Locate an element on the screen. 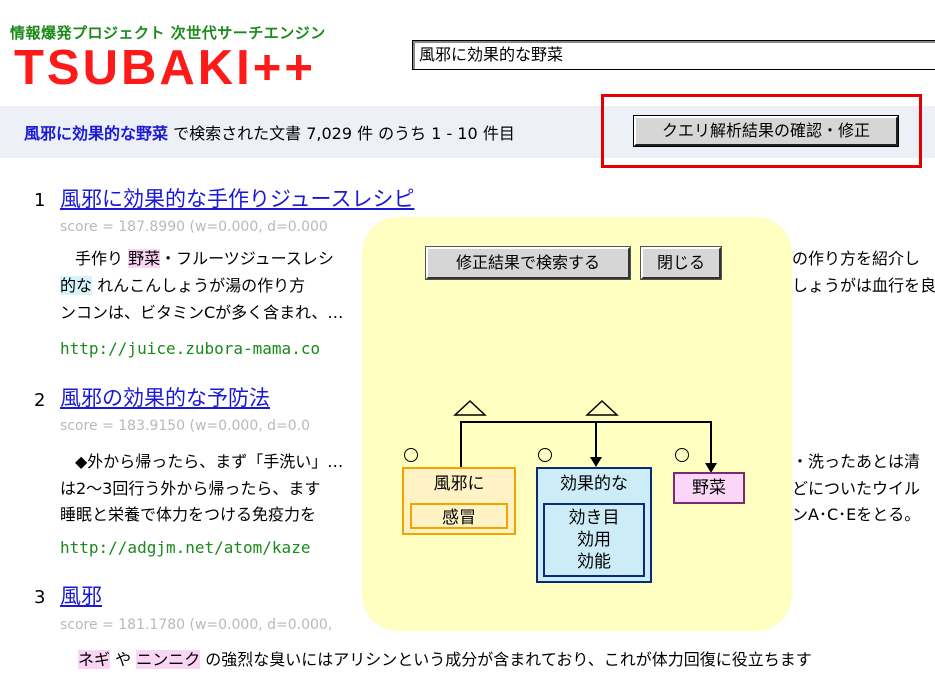  result-snippet-line: ンA･C･Eをとる。 is located at coordinates (856, 514).